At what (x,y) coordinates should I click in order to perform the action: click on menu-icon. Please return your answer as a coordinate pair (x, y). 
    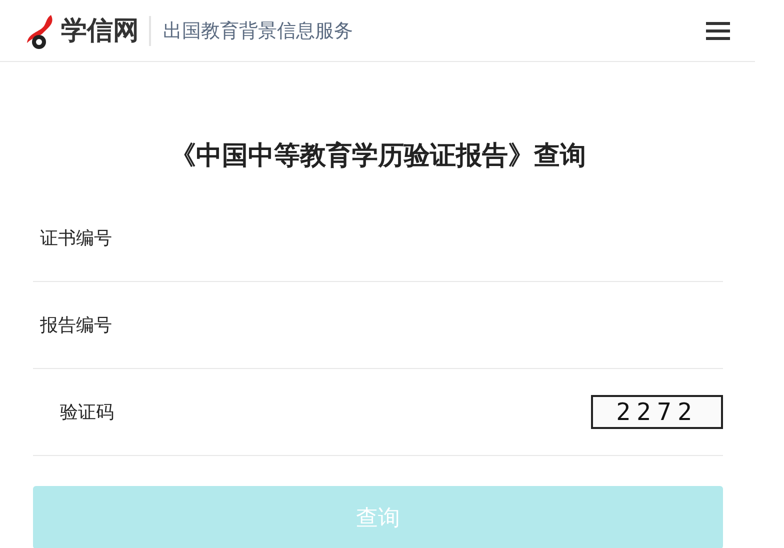
    Looking at the image, I should click on (718, 31).